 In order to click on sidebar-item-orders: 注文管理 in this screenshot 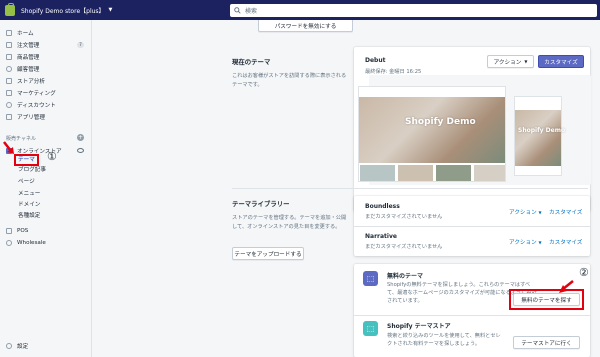, I will do `click(22, 45)`.